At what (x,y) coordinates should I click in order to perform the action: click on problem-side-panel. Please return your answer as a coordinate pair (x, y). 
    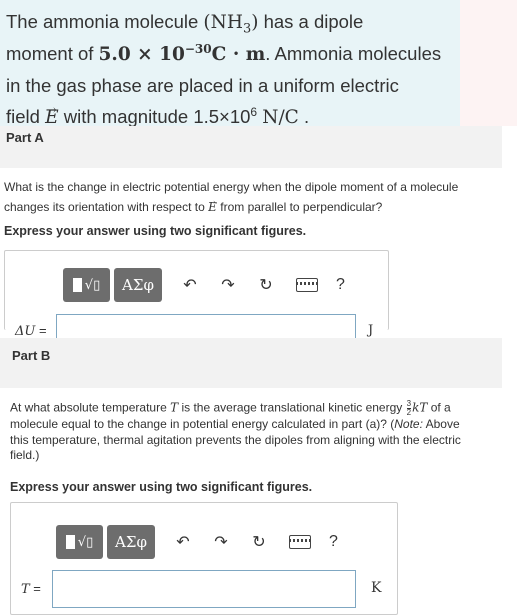
    Looking at the image, I should click on (488, 63).